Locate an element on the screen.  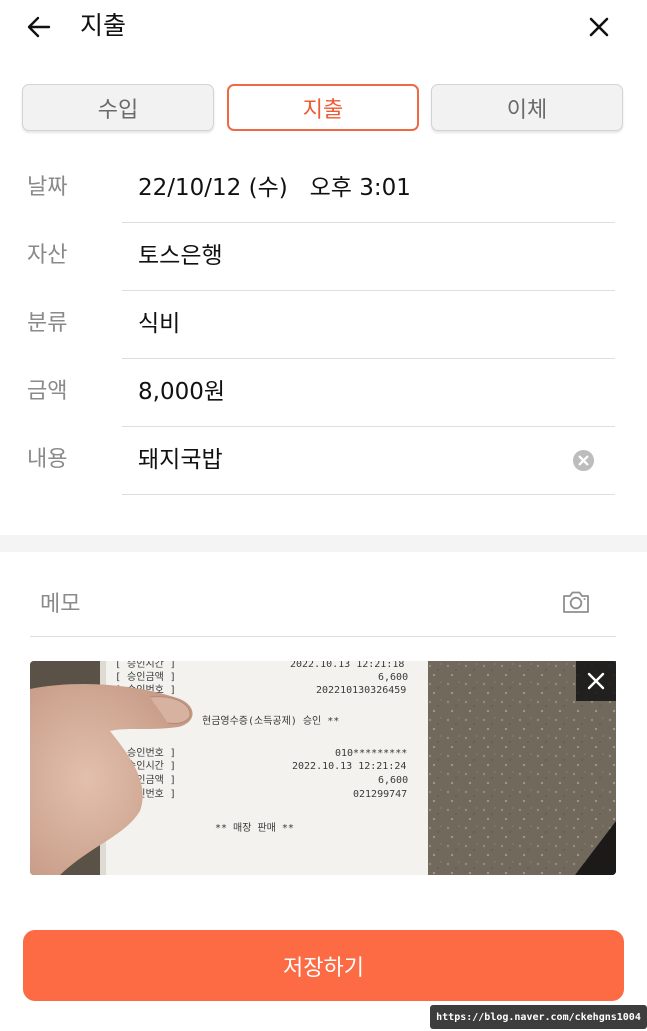
category-row: 분류 식비 is located at coordinates (323, 325).